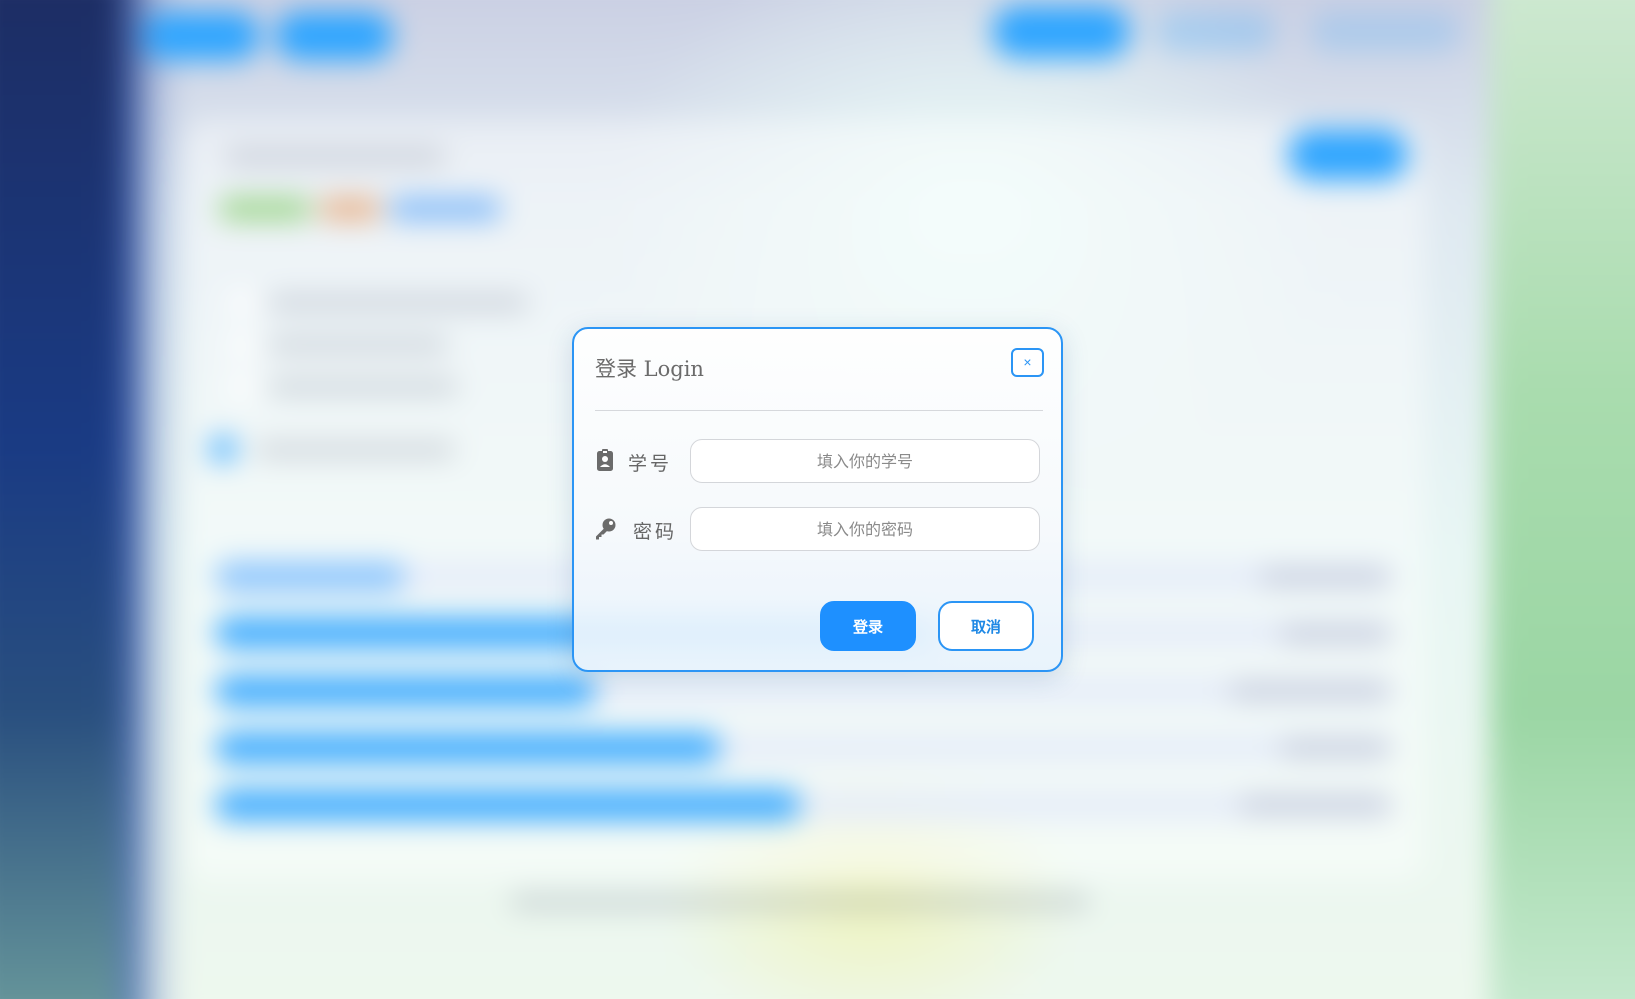 The image size is (1635, 999). I want to click on background-card-button, so click(1348, 155).